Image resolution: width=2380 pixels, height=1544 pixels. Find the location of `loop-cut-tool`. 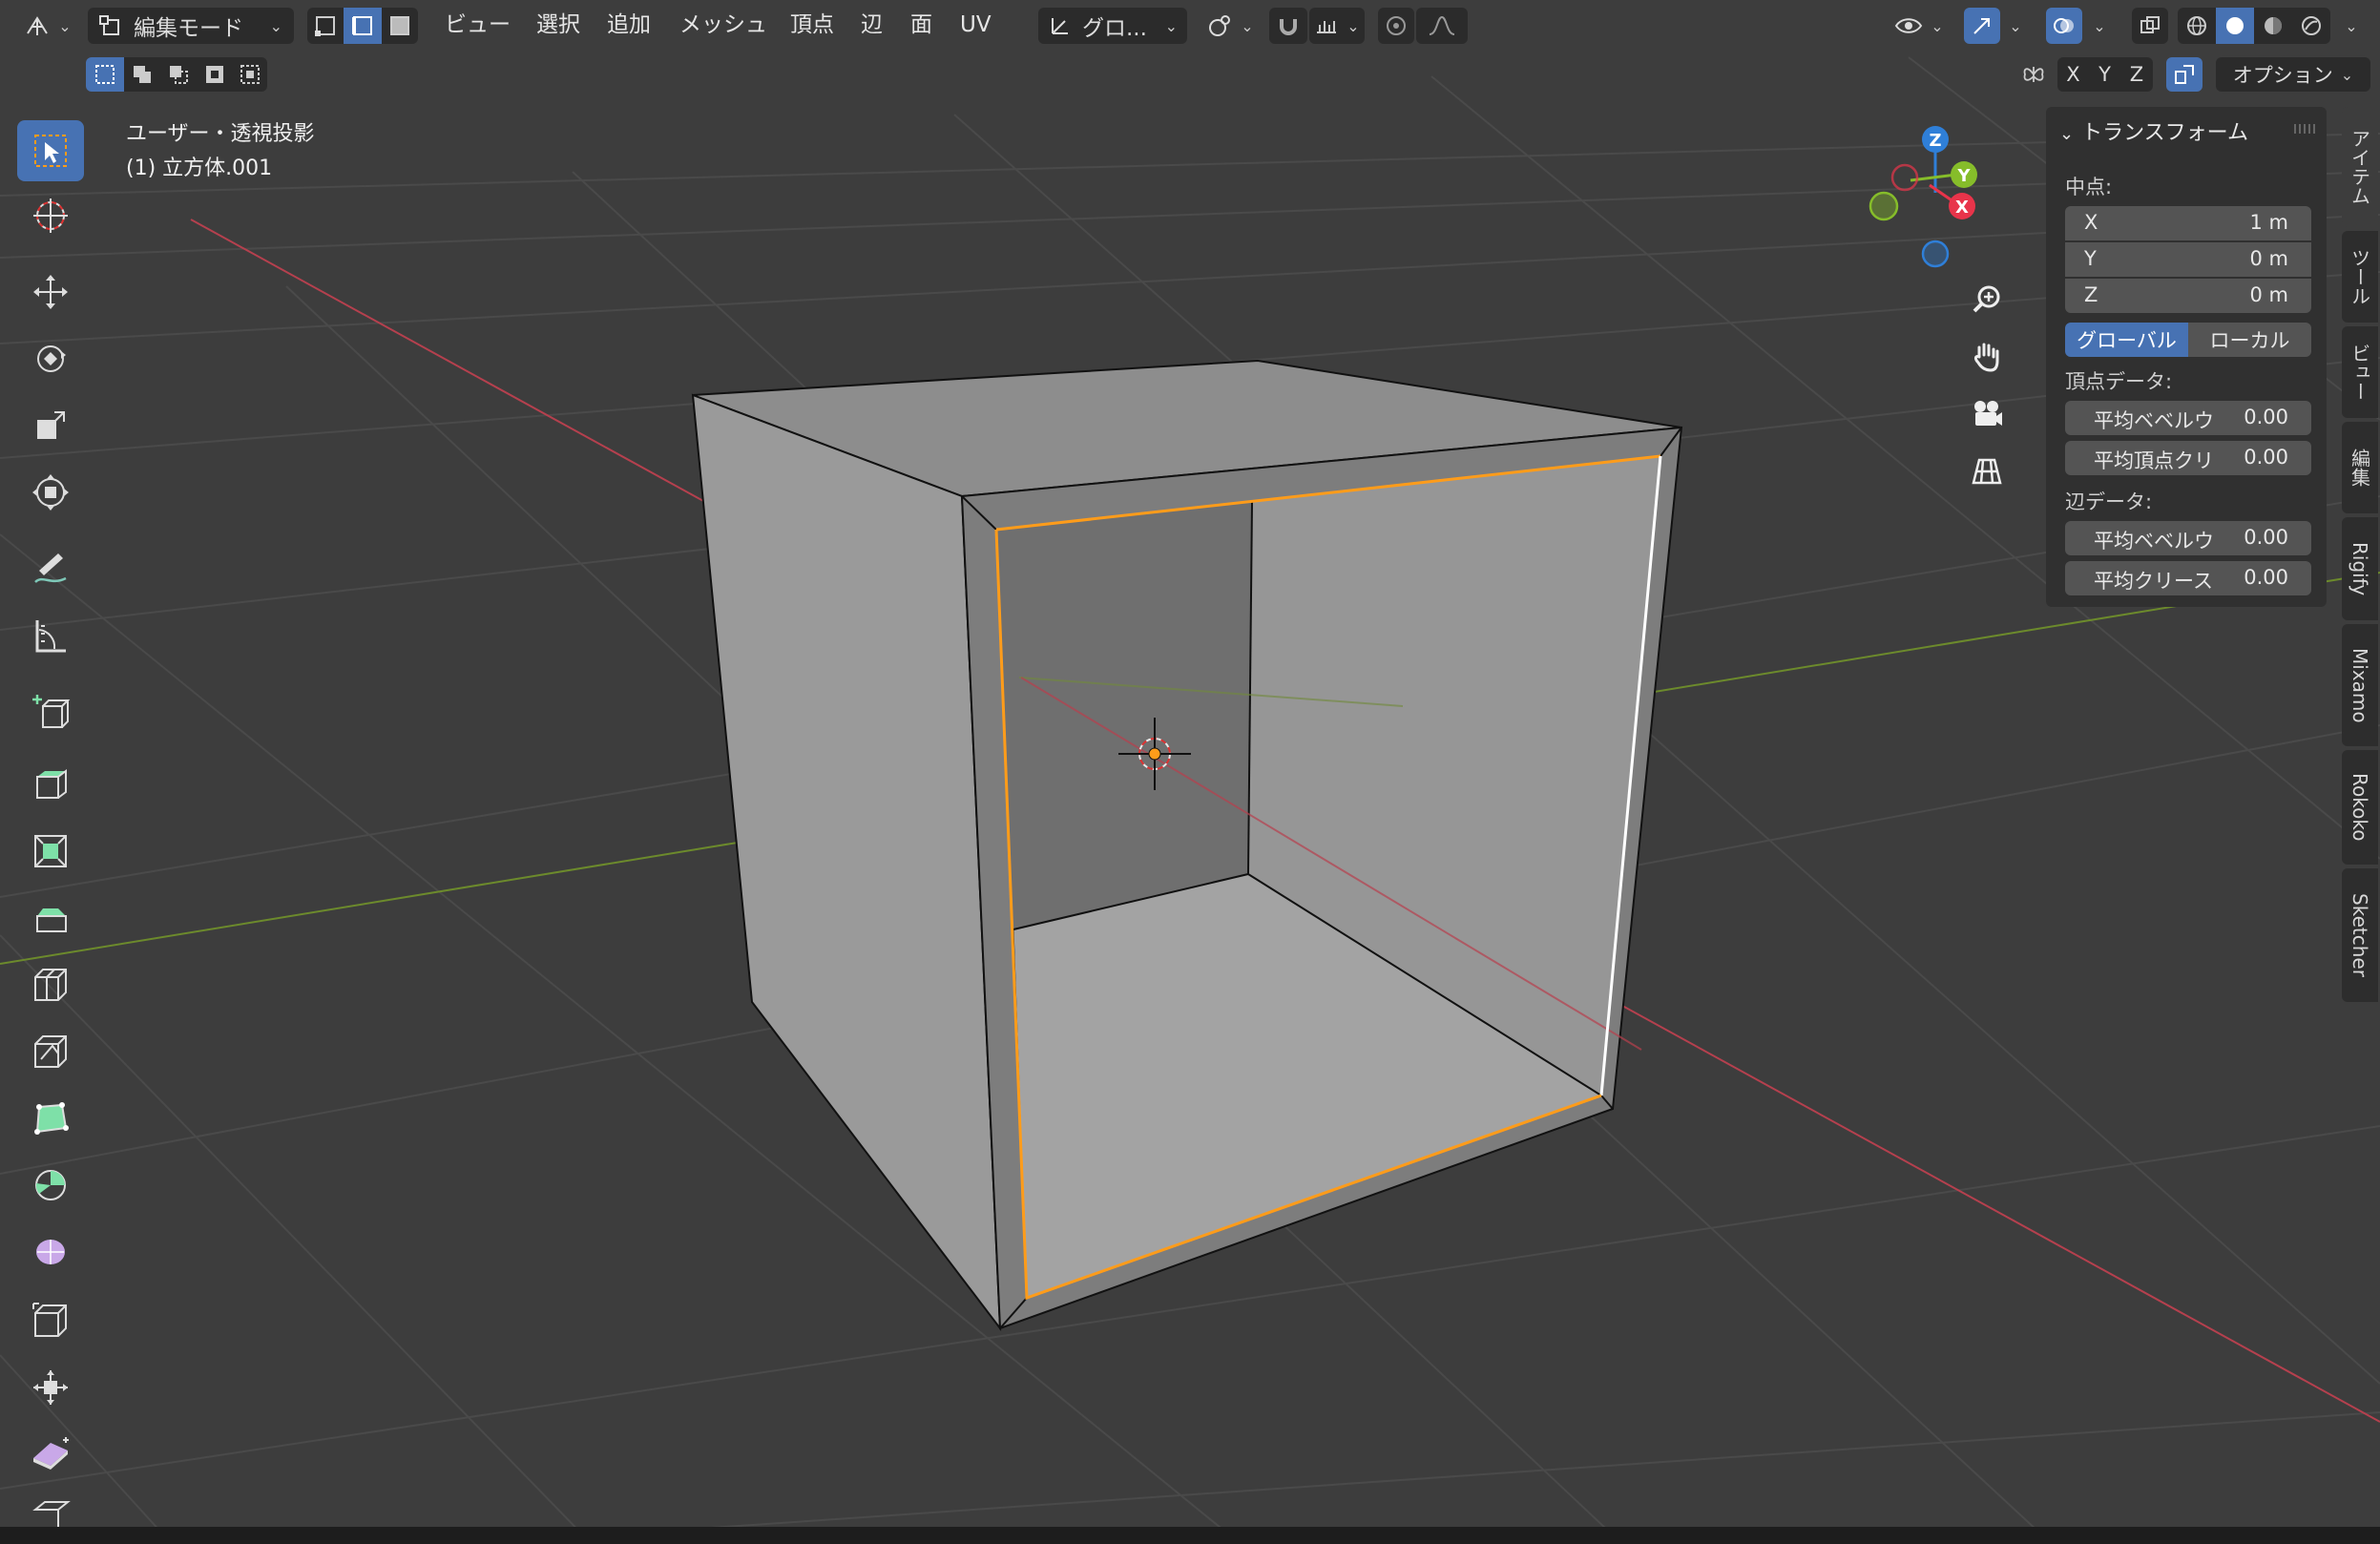

loop-cut-tool is located at coordinates (51, 984).